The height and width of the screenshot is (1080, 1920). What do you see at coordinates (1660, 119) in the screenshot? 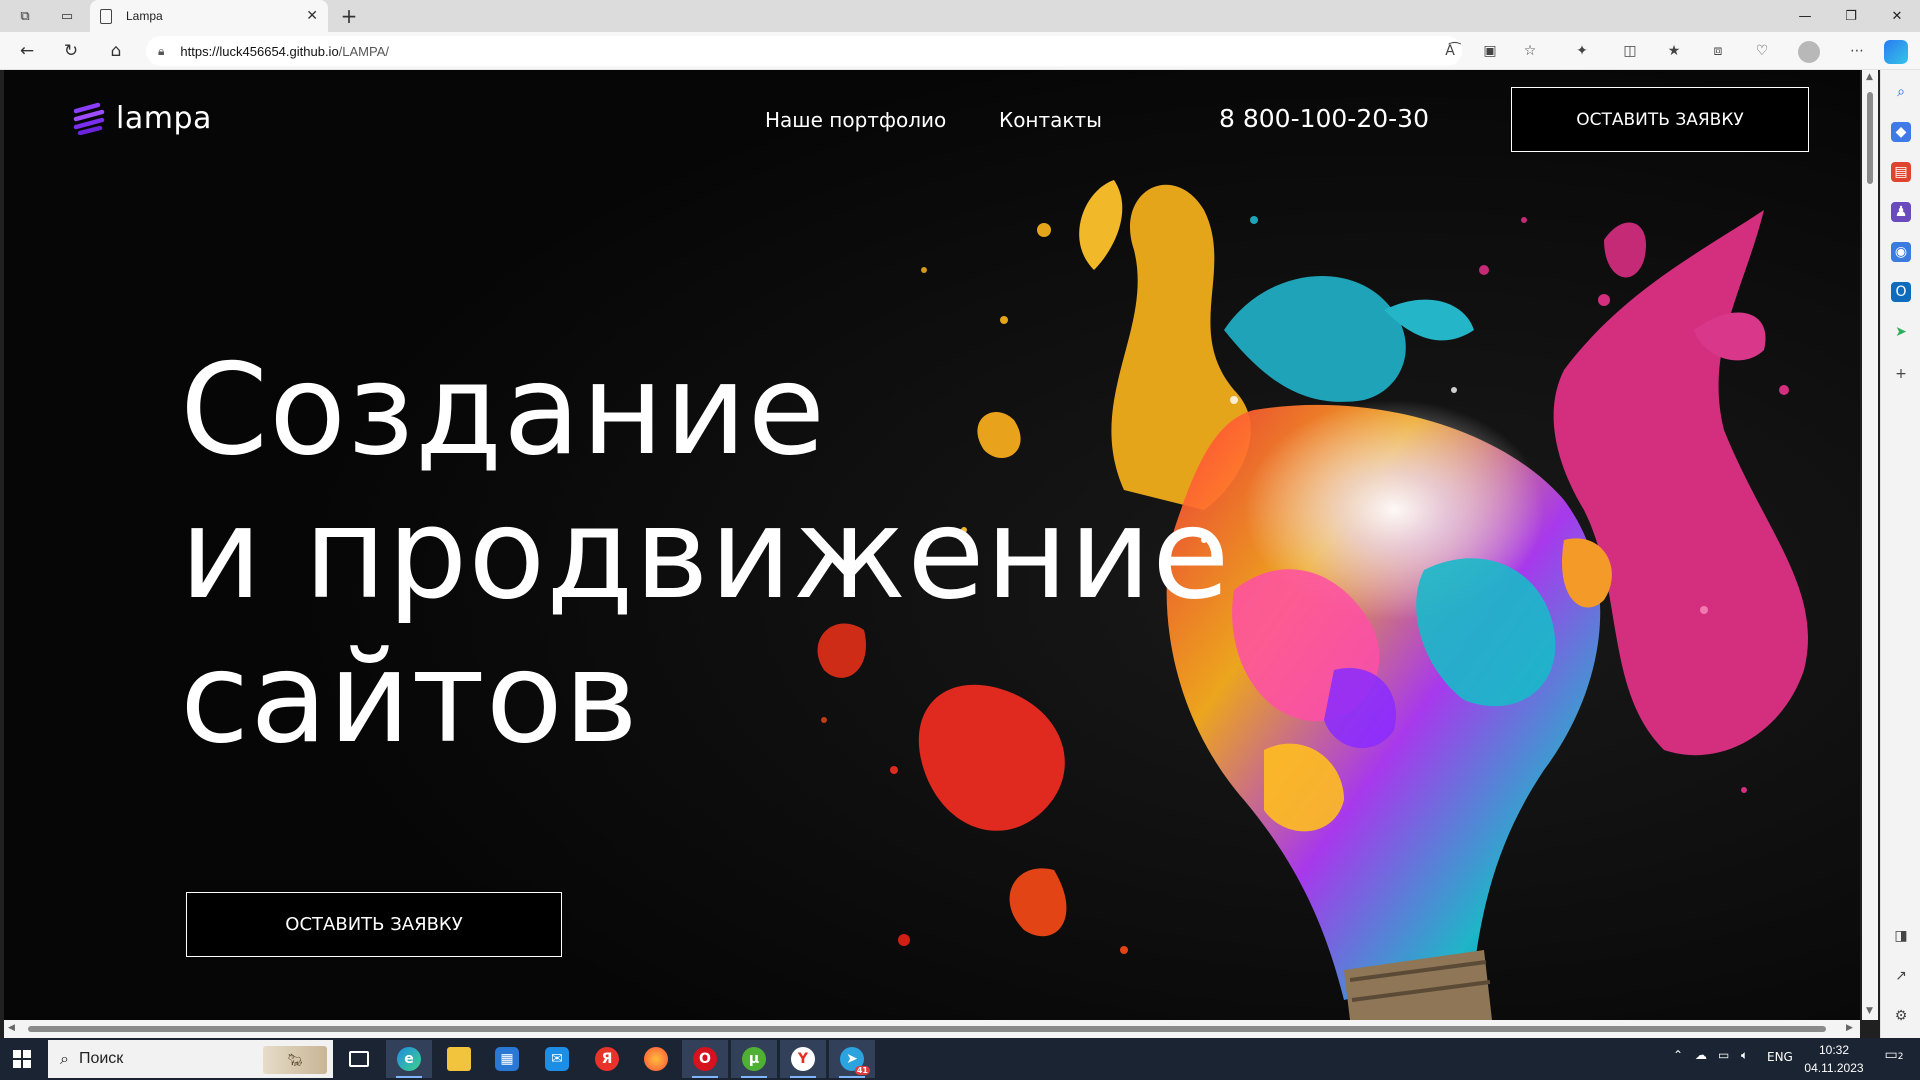
I see `header-request-button: ОСТАВИТЬ ЗАЯВКУ` at bounding box center [1660, 119].